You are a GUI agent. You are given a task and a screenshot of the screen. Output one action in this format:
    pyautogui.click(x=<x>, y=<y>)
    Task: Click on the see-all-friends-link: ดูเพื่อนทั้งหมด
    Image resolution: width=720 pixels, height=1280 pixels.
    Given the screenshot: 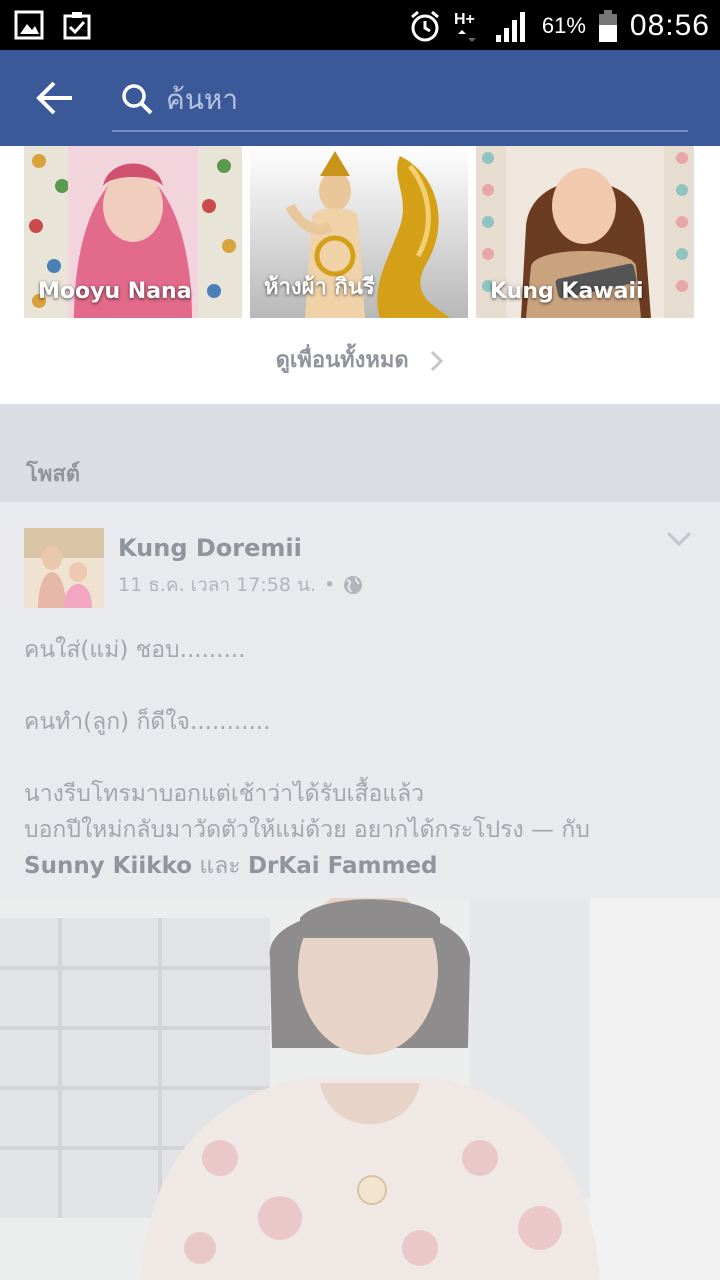 What is the action you would take?
    pyautogui.click(x=360, y=359)
    